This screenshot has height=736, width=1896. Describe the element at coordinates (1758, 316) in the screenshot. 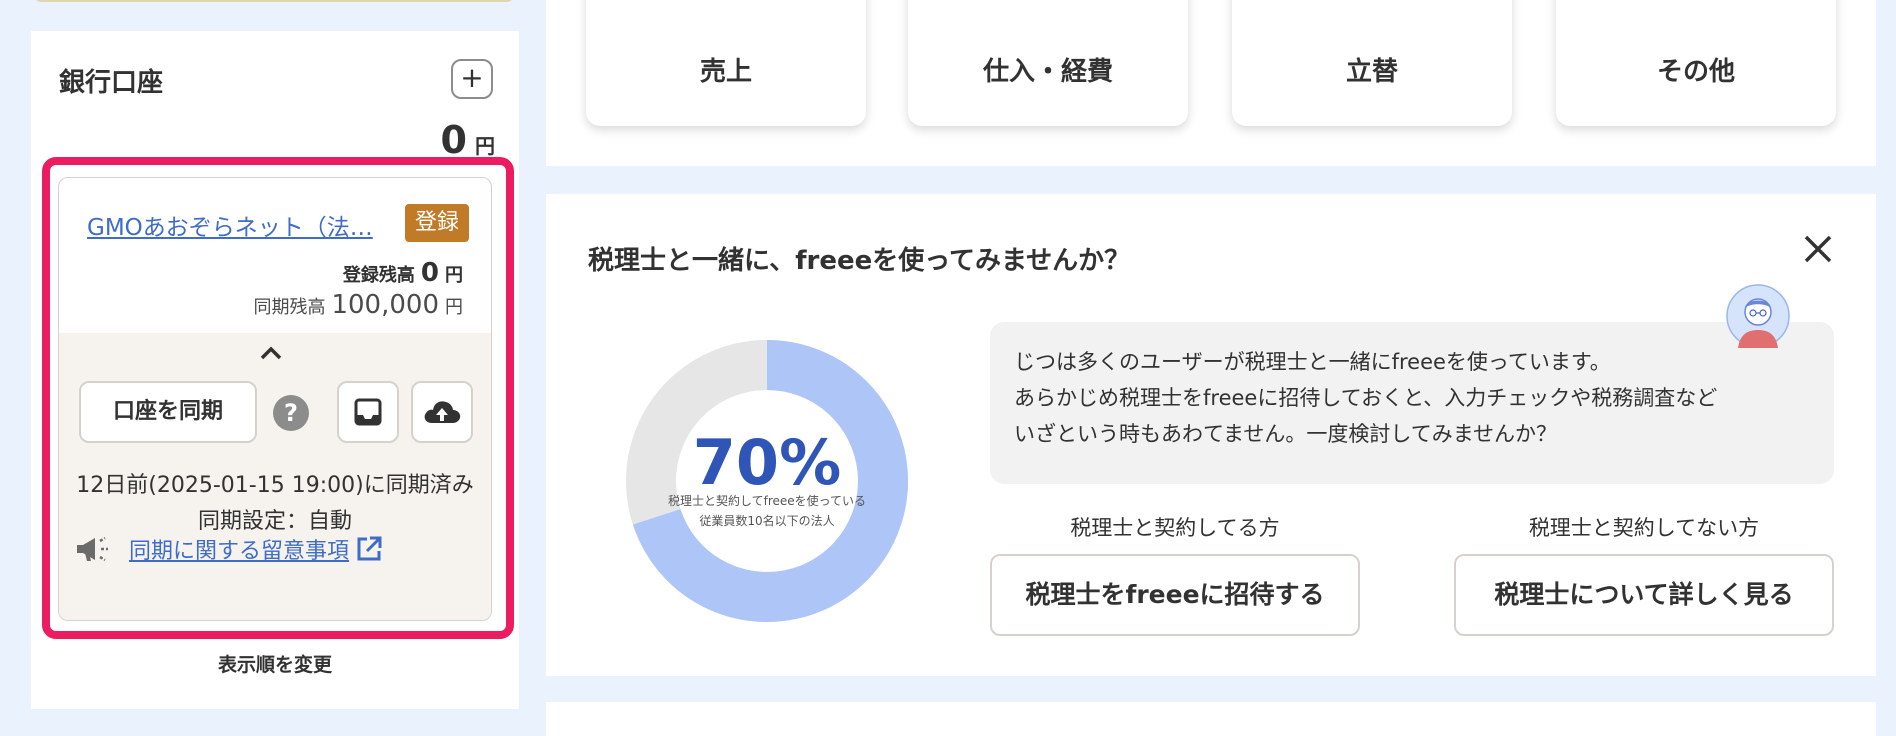

I see `accountant-avatar-icon` at that location.